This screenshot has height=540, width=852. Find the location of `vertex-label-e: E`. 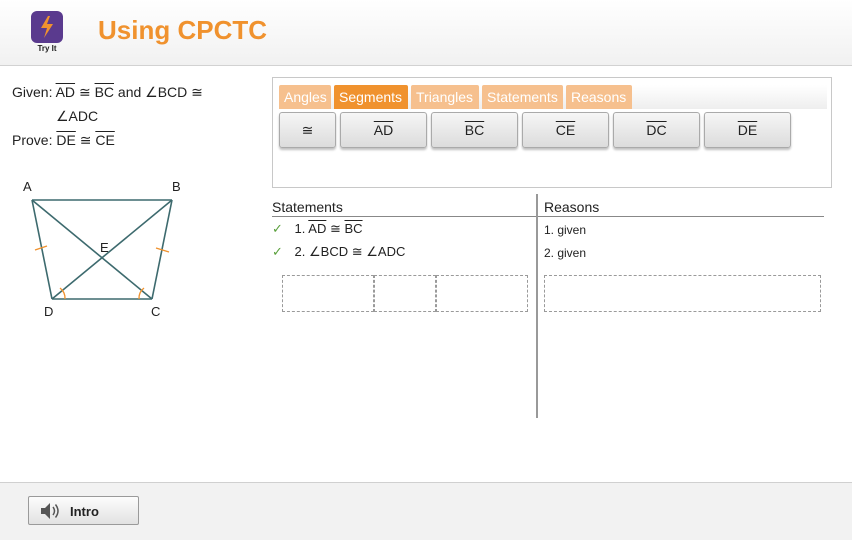

vertex-label-e: E is located at coordinates (104, 247).